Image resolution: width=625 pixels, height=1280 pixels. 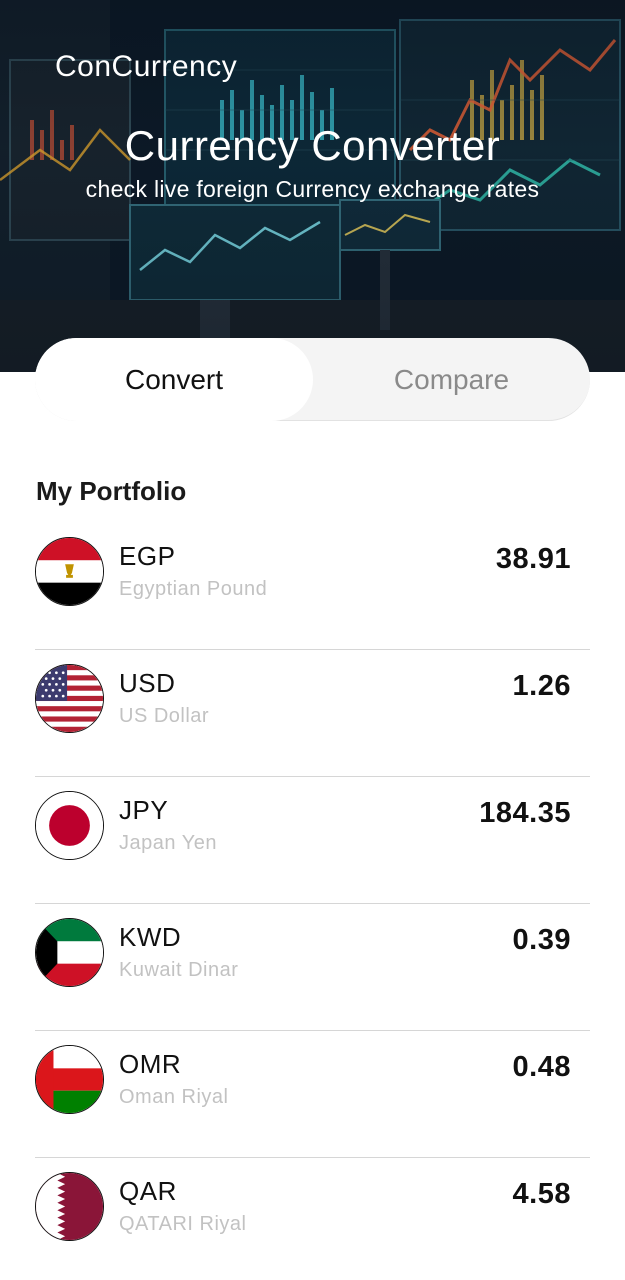 I want to click on currency-code: USD, so click(x=147, y=683).